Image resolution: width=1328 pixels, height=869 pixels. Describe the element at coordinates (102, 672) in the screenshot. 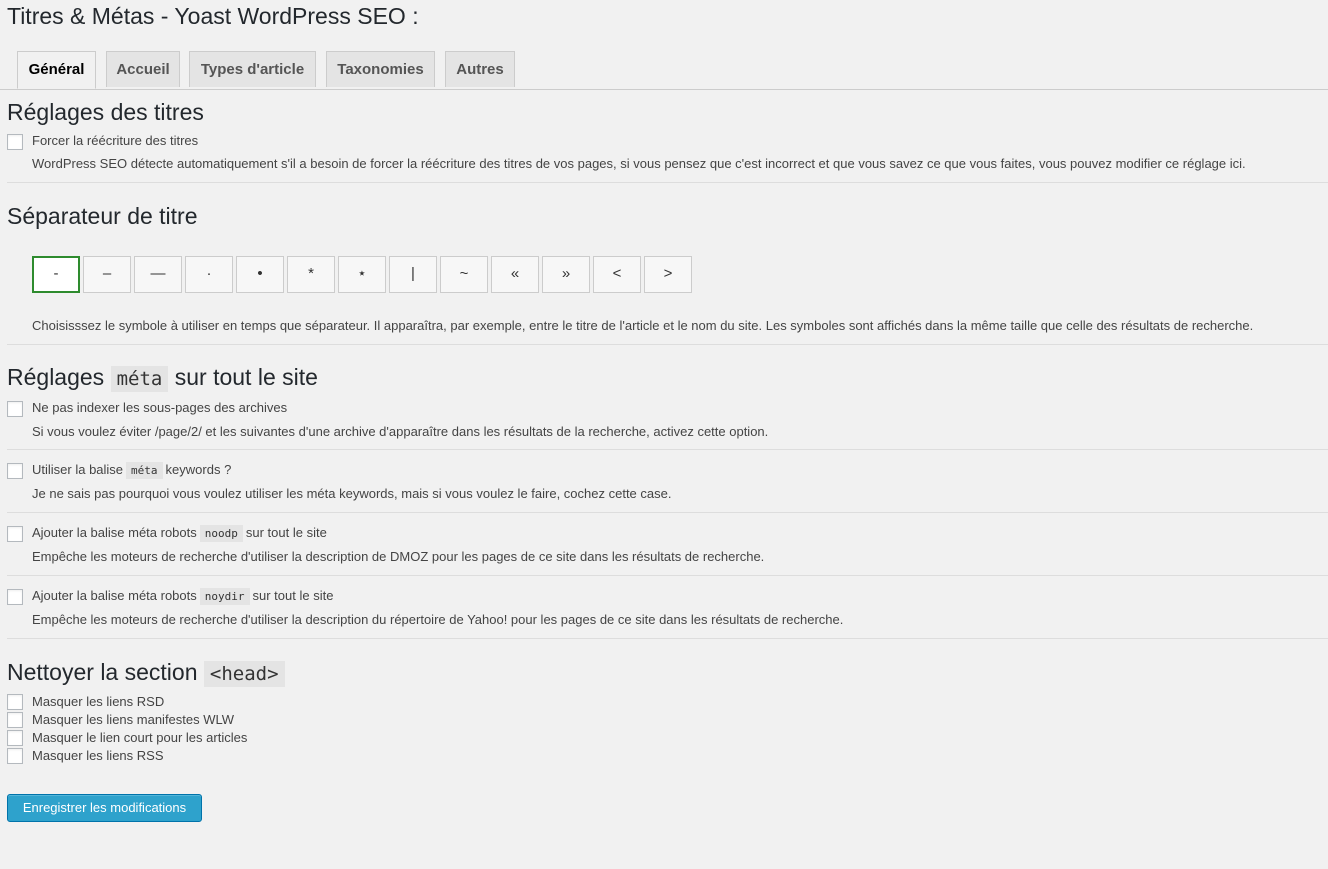

I see `head-heading-prefix: Nettoyer la section` at that location.